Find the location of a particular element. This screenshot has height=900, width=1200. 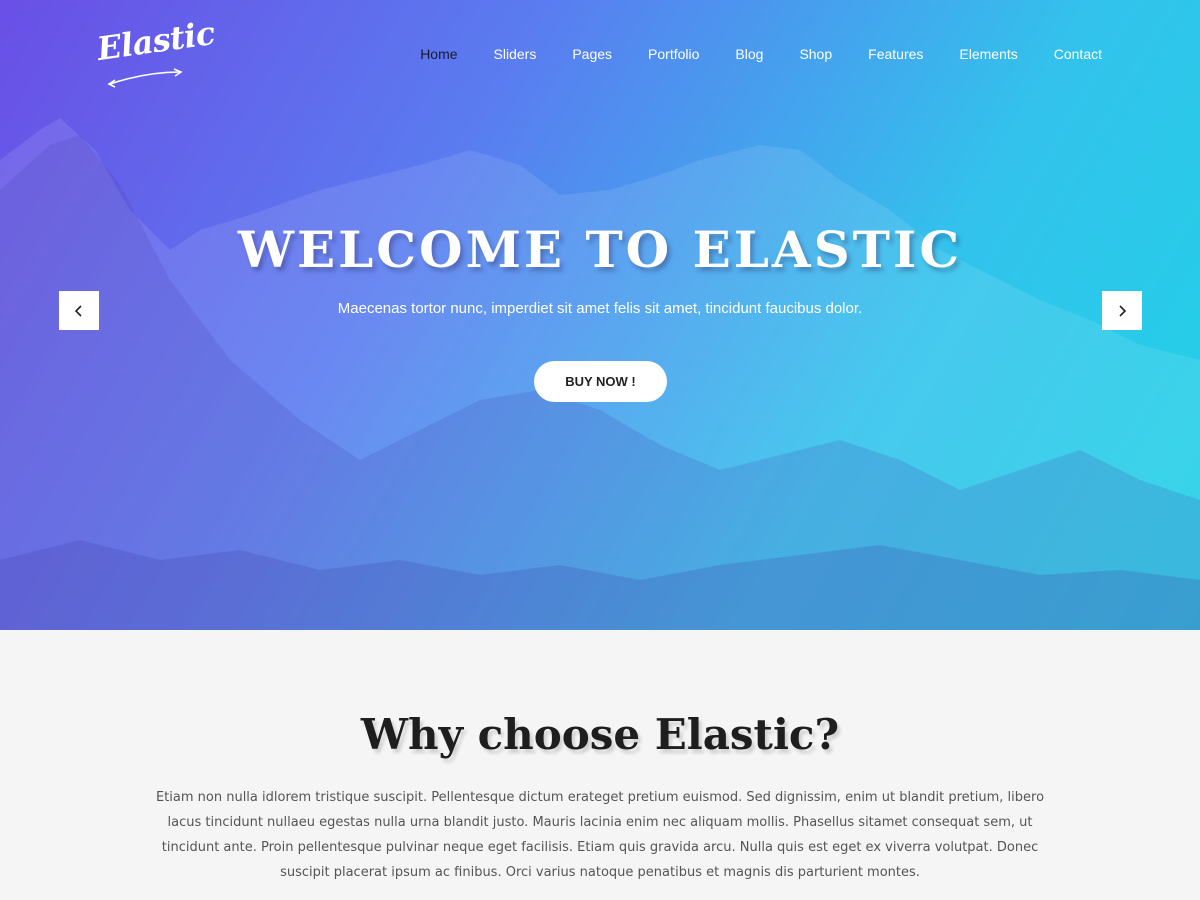

nav-item-elements: Elements is located at coordinates (988, 54).